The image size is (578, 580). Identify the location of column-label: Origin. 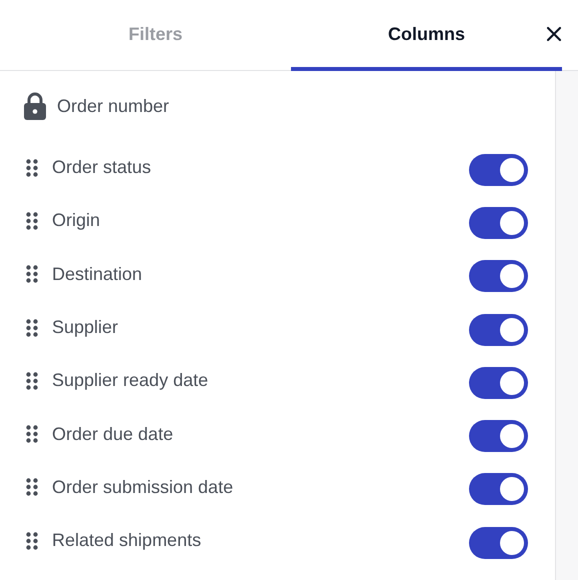
(77, 221).